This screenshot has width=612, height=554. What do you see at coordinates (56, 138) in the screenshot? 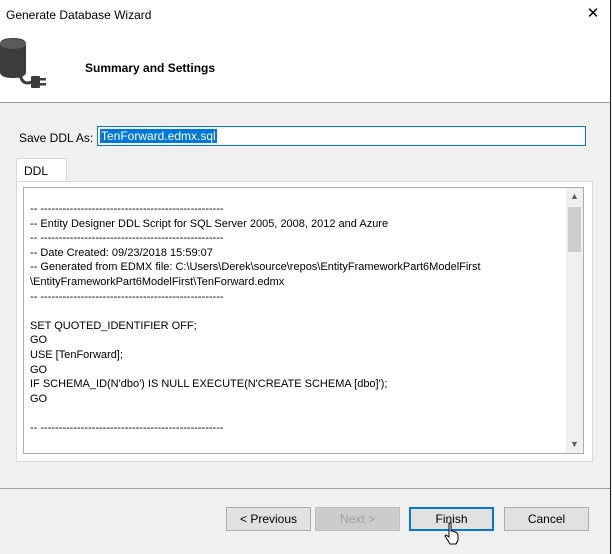
I see `save-ddl-label: Save DDL As:` at bounding box center [56, 138].